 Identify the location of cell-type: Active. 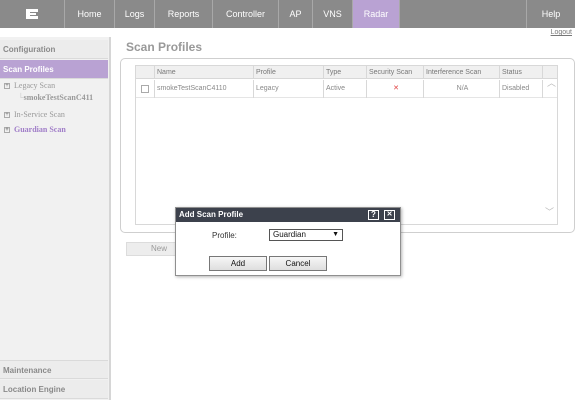
(345, 89).